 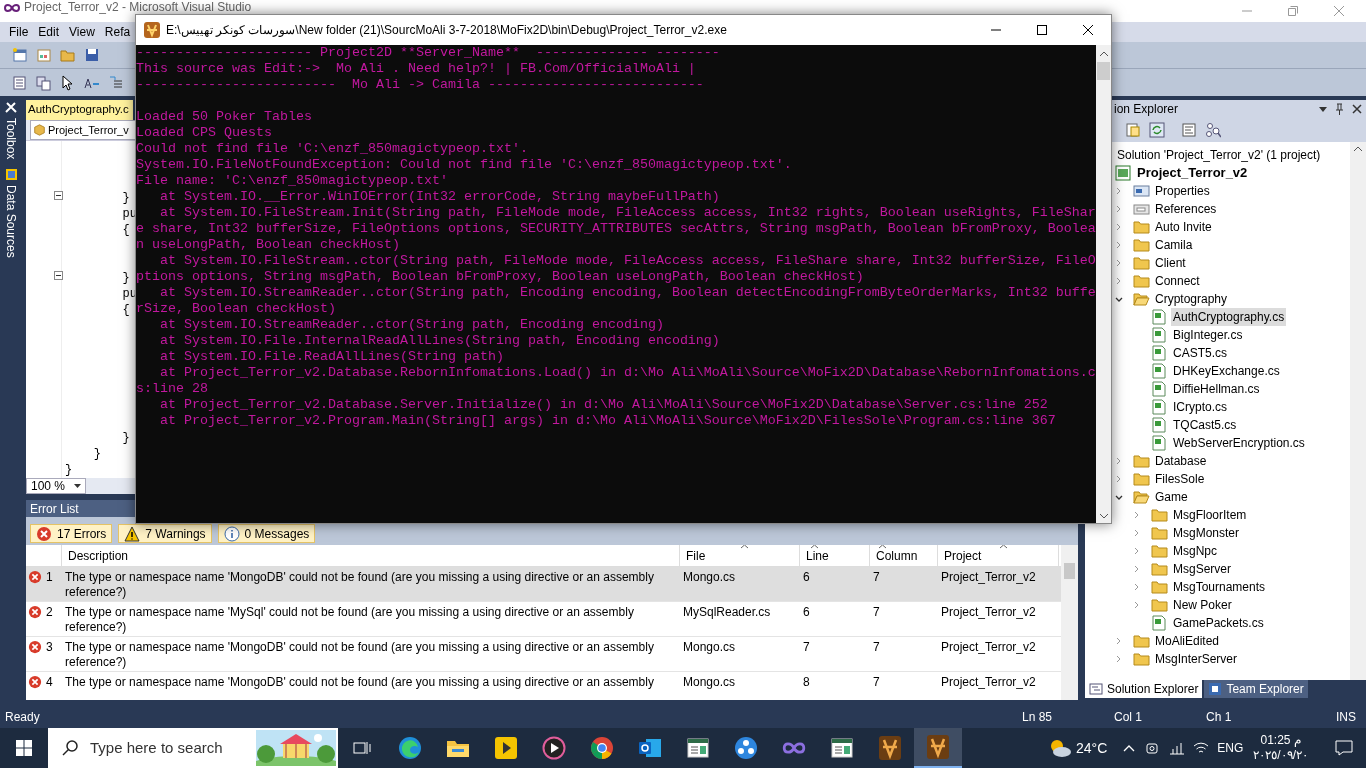 I want to click on file-tab: AuthCryptography.c, so click(x=79, y=110).